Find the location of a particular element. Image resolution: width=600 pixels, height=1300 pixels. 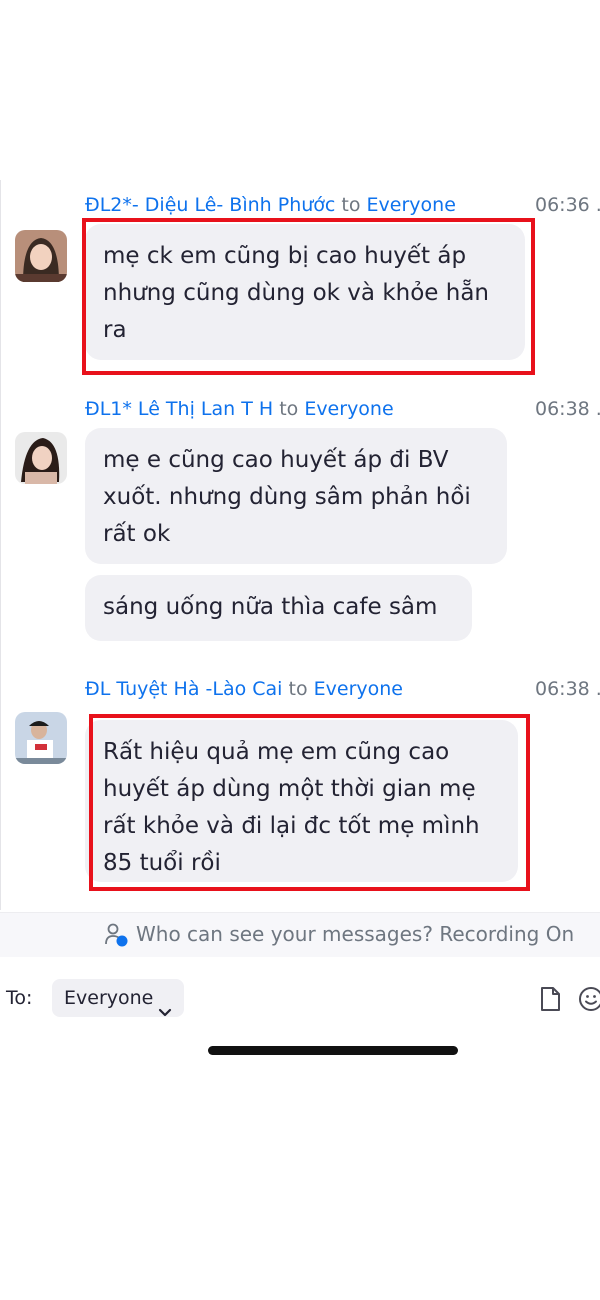

chevron-down-icon is located at coordinates (165, 1012).